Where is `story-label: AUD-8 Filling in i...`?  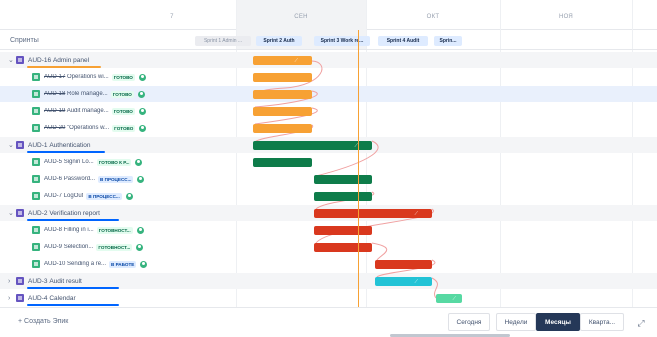 story-label: AUD-8 Filling in i... is located at coordinates (69, 230).